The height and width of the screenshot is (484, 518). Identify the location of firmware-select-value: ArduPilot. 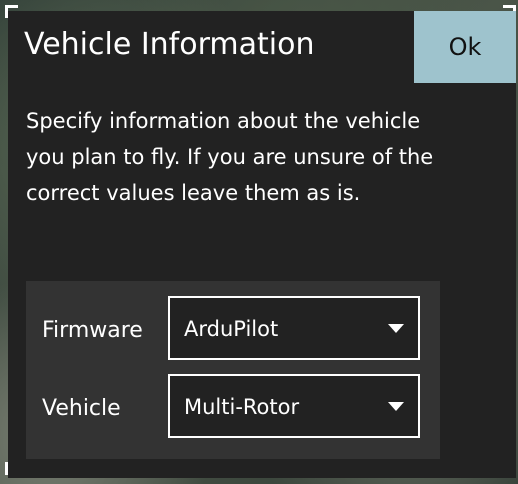
(231, 329).